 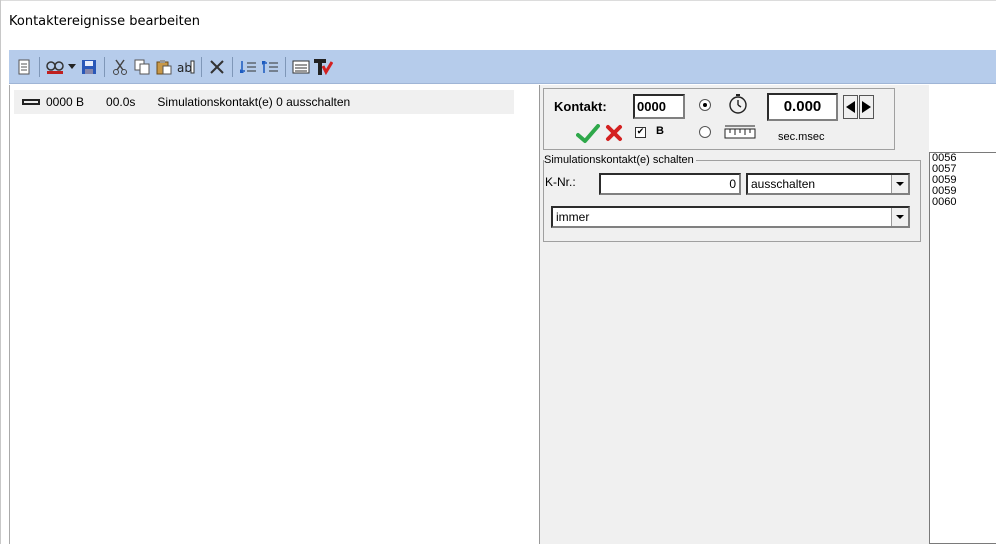 What do you see at coordinates (248, 67) in the screenshot?
I see `move-down-icon` at bounding box center [248, 67].